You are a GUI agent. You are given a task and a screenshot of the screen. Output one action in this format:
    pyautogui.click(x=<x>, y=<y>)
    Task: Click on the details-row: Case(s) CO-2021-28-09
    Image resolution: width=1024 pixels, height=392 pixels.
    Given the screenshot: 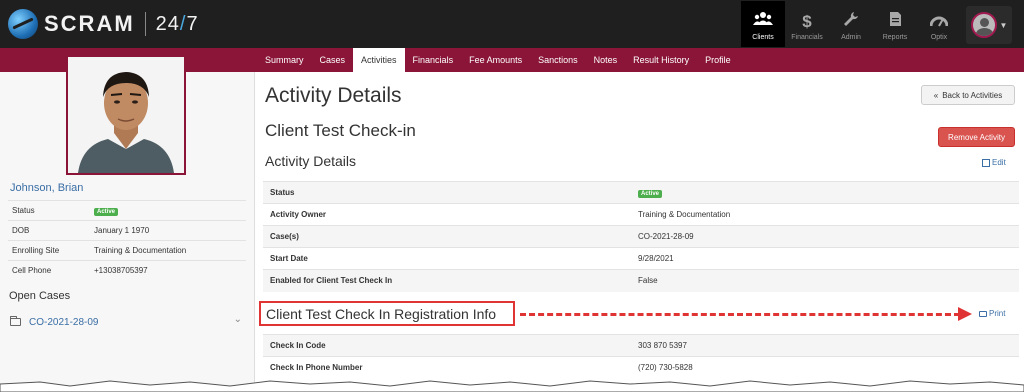 What is the action you would take?
    pyautogui.click(x=641, y=236)
    